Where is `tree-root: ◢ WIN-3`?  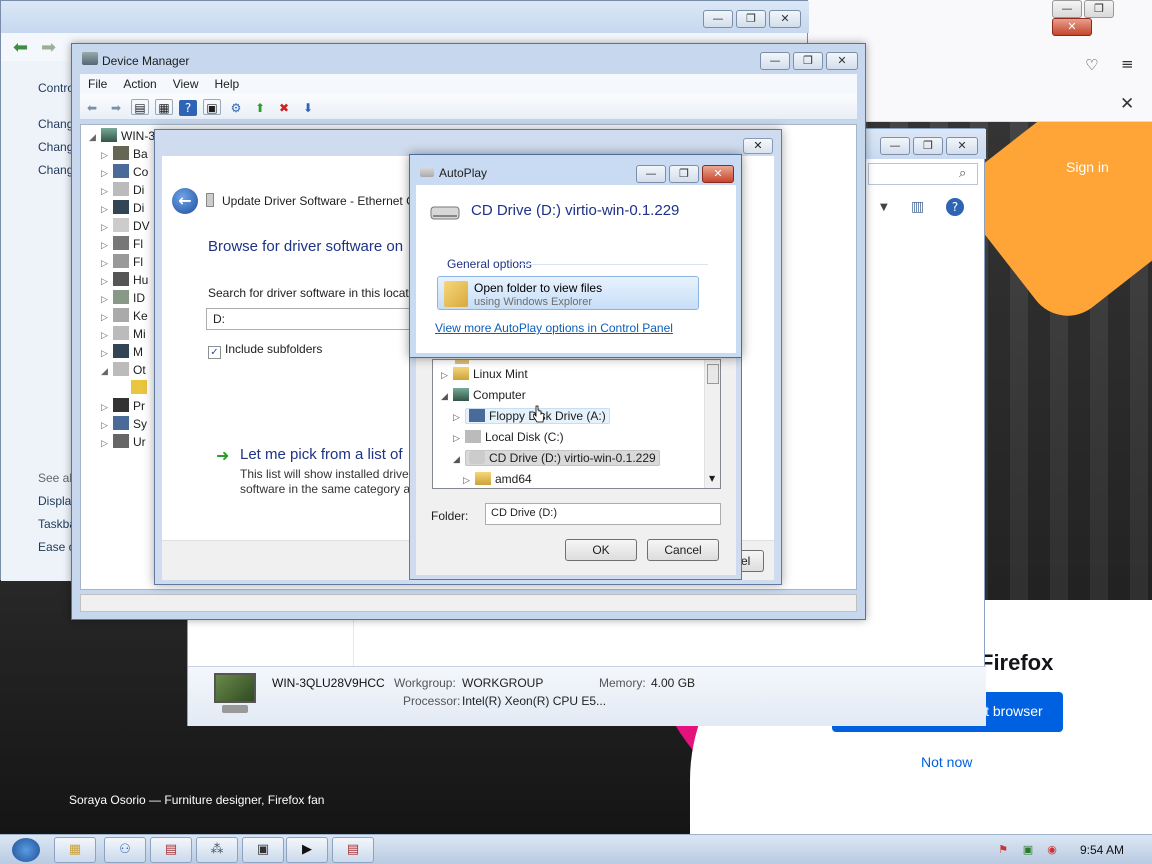 tree-root: ◢ WIN-3 is located at coordinates (122, 137).